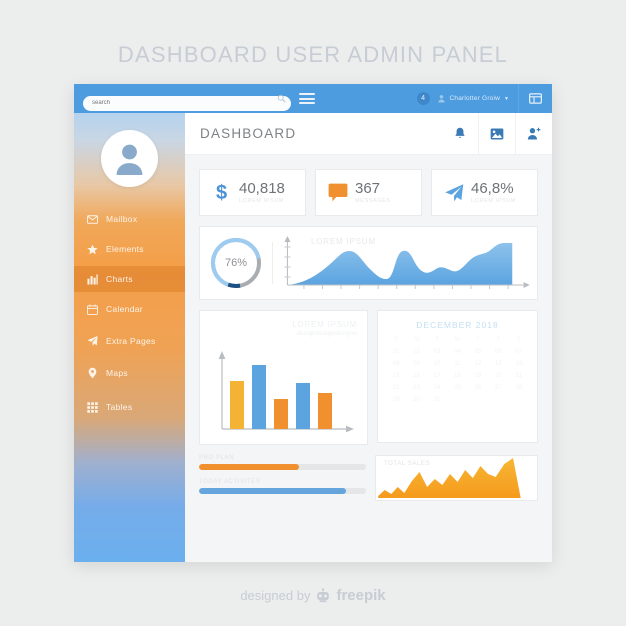 The image size is (626, 626). What do you see at coordinates (498, 352) in the screenshot?
I see `calendar-day: 06` at bounding box center [498, 352].